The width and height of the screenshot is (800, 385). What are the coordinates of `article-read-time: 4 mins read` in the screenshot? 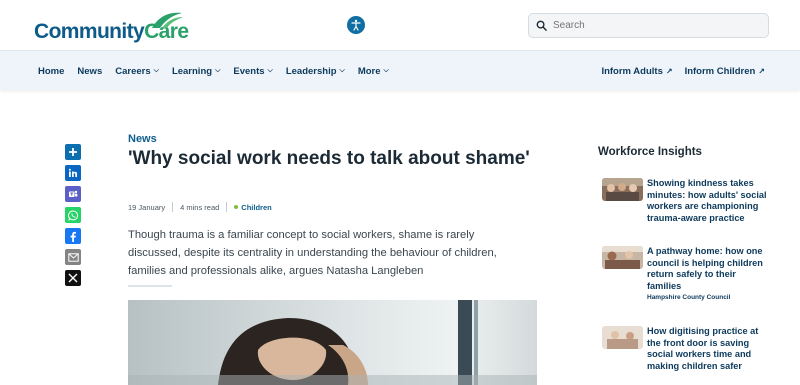 It's located at (200, 207).